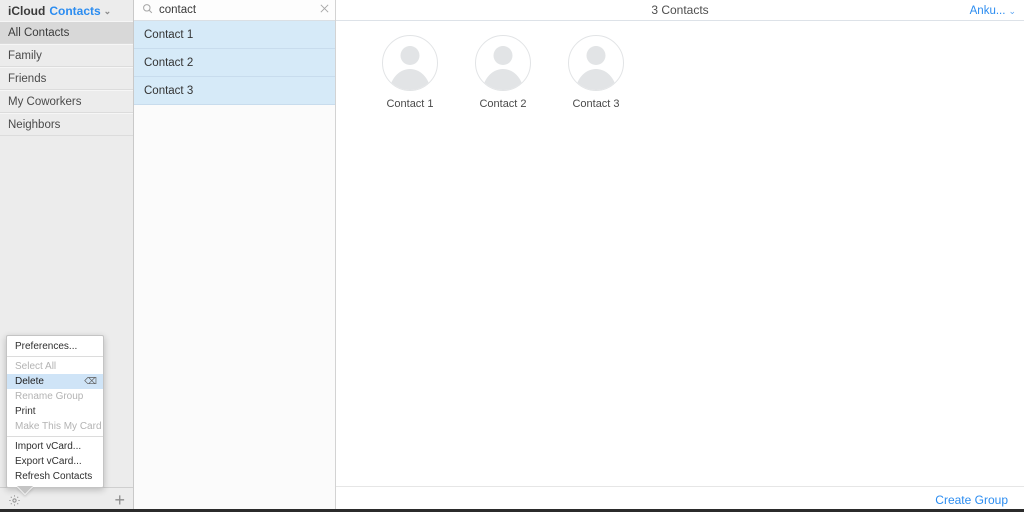  I want to click on group-label: Friends, so click(27, 78).